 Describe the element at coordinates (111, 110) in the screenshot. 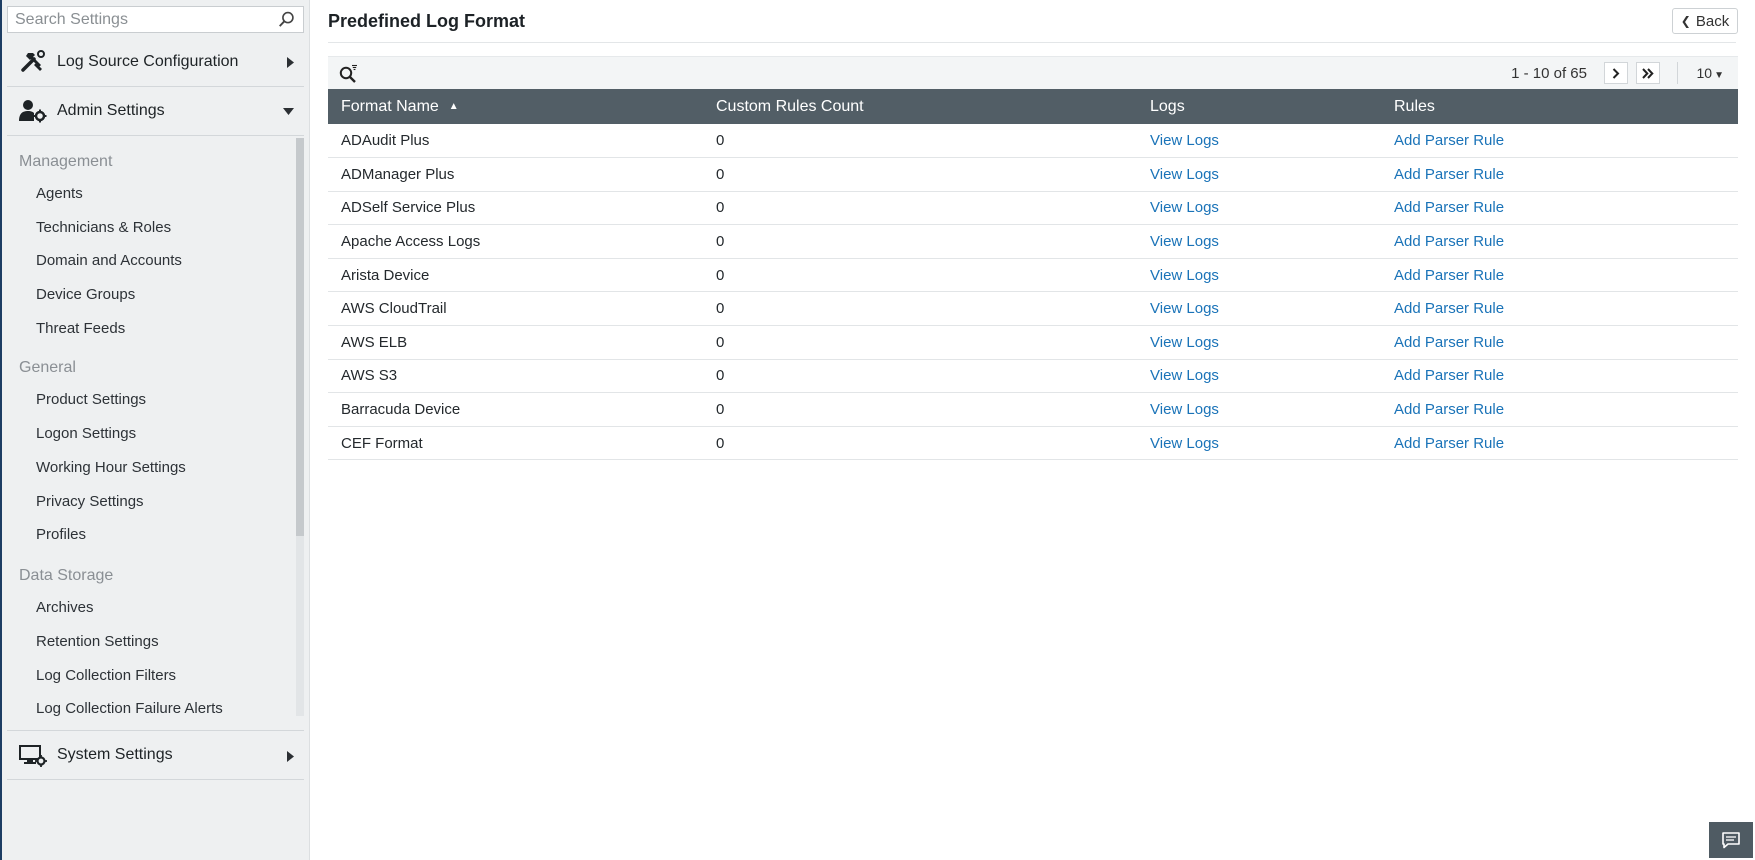

I see `section-label: Admin Settings` at that location.